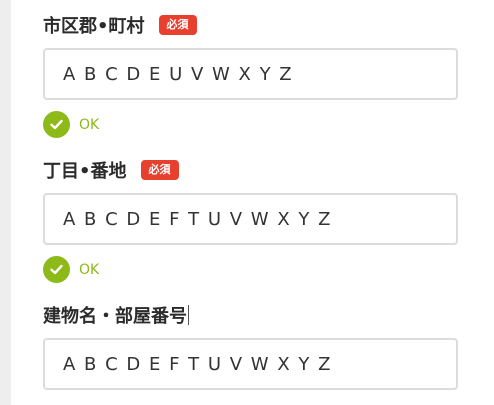 The width and height of the screenshot is (494, 405). What do you see at coordinates (250, 170) in the screenshot?
I see `street-label-row: 丁目•番地 必須` at bounding box center [250, 170].